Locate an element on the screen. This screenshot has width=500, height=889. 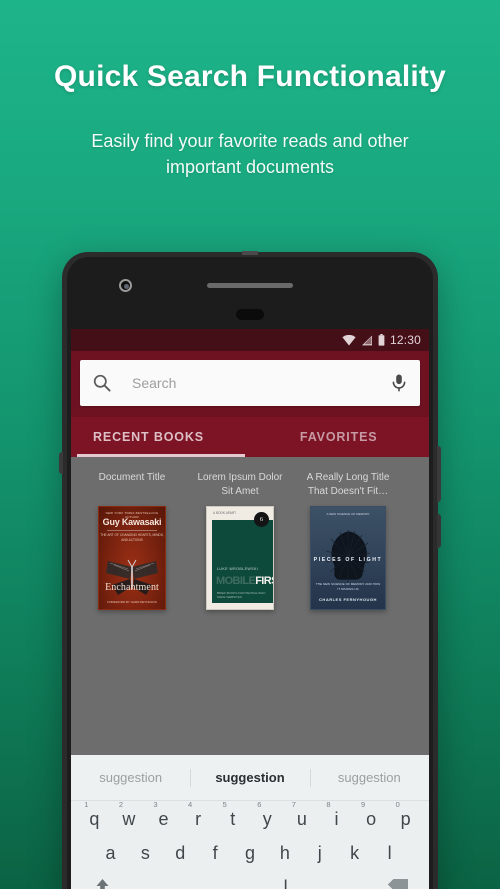
cellular-signal-icon is located at coordinates (366, 340).